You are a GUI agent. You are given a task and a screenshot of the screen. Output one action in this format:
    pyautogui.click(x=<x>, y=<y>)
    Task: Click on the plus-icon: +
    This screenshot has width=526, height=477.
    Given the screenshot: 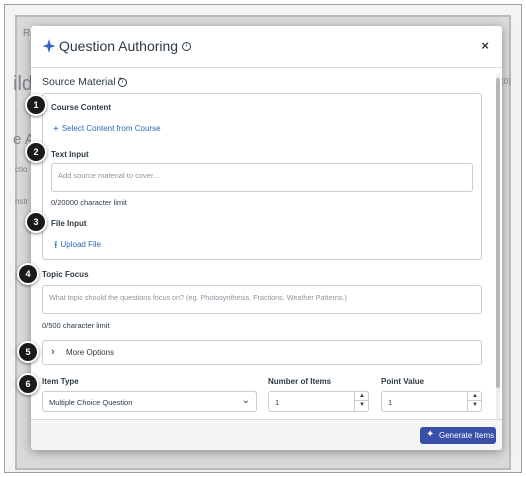 What is the action you would take?
    pyautogui.click(x=56, y=129)
    